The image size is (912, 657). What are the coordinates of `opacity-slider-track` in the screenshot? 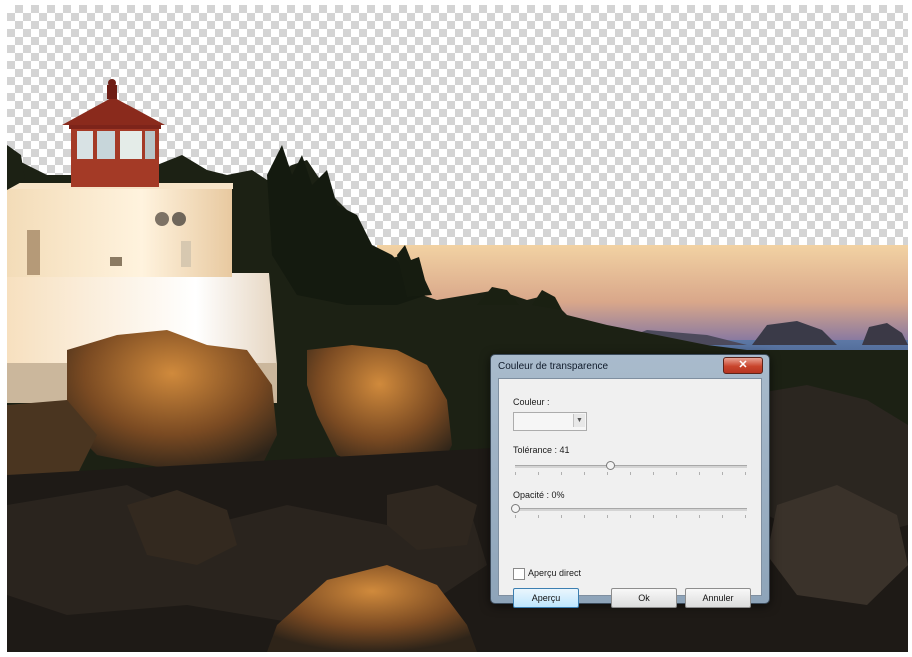 It's located at (631, 509).